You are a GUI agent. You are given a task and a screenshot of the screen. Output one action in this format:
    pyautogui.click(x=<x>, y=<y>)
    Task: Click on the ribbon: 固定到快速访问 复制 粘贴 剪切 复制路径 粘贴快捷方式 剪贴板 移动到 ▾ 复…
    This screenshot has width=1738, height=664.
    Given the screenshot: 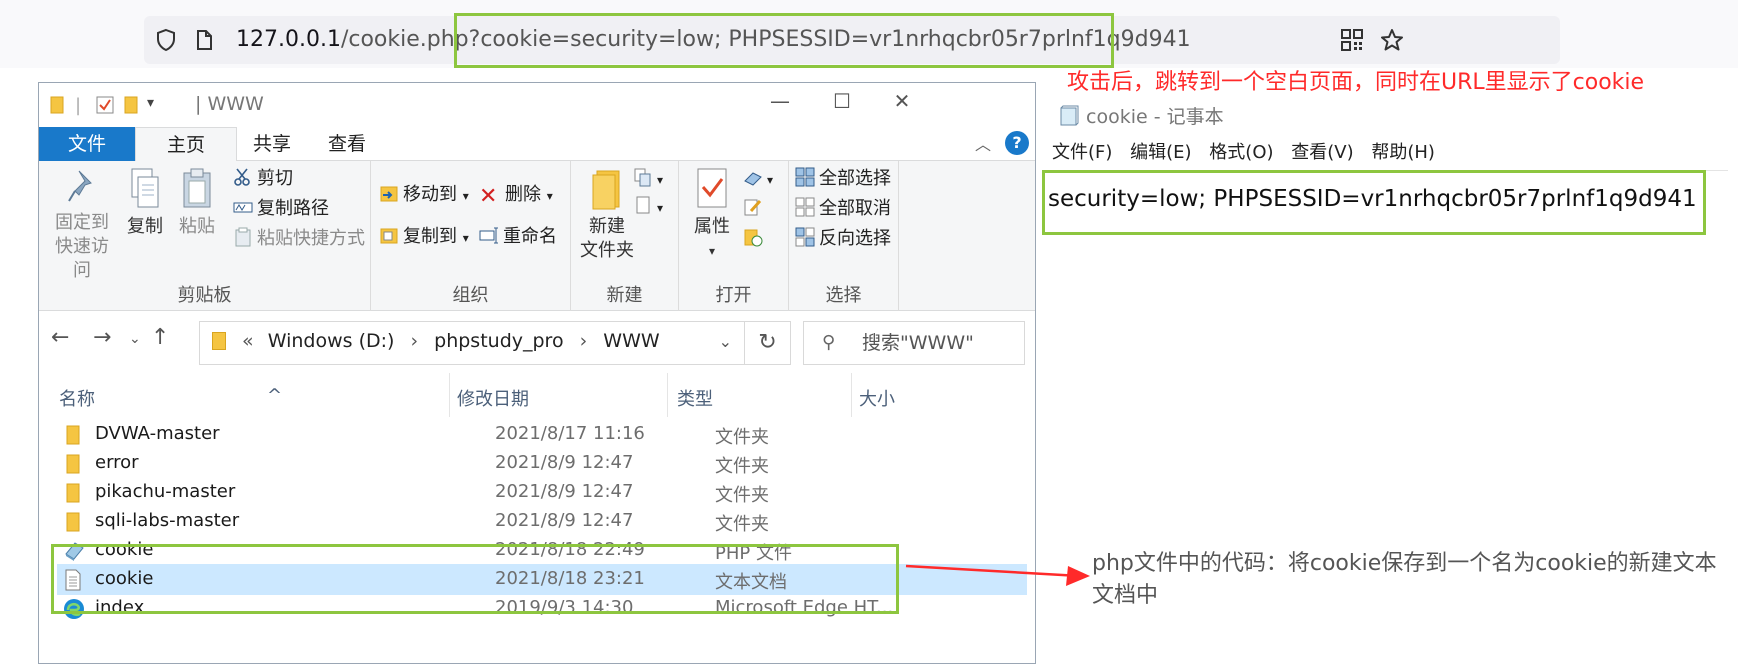 What is the action you would take?
    pyautogui.click(x=537, y=236)
    